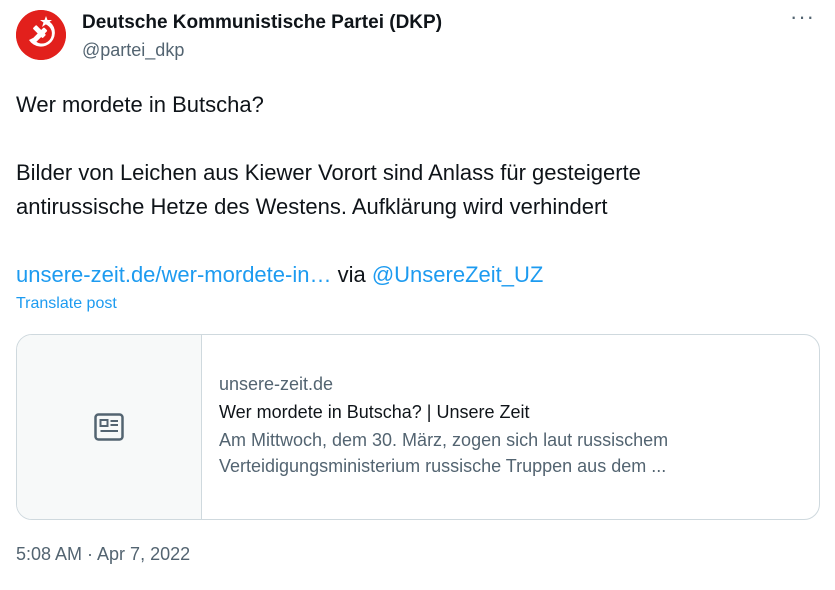 This screenshot has height=590, width=835. Describe the element at coordinates (66, 304) in the screenshot. I see `translate-post-link: Translate post` at that location.